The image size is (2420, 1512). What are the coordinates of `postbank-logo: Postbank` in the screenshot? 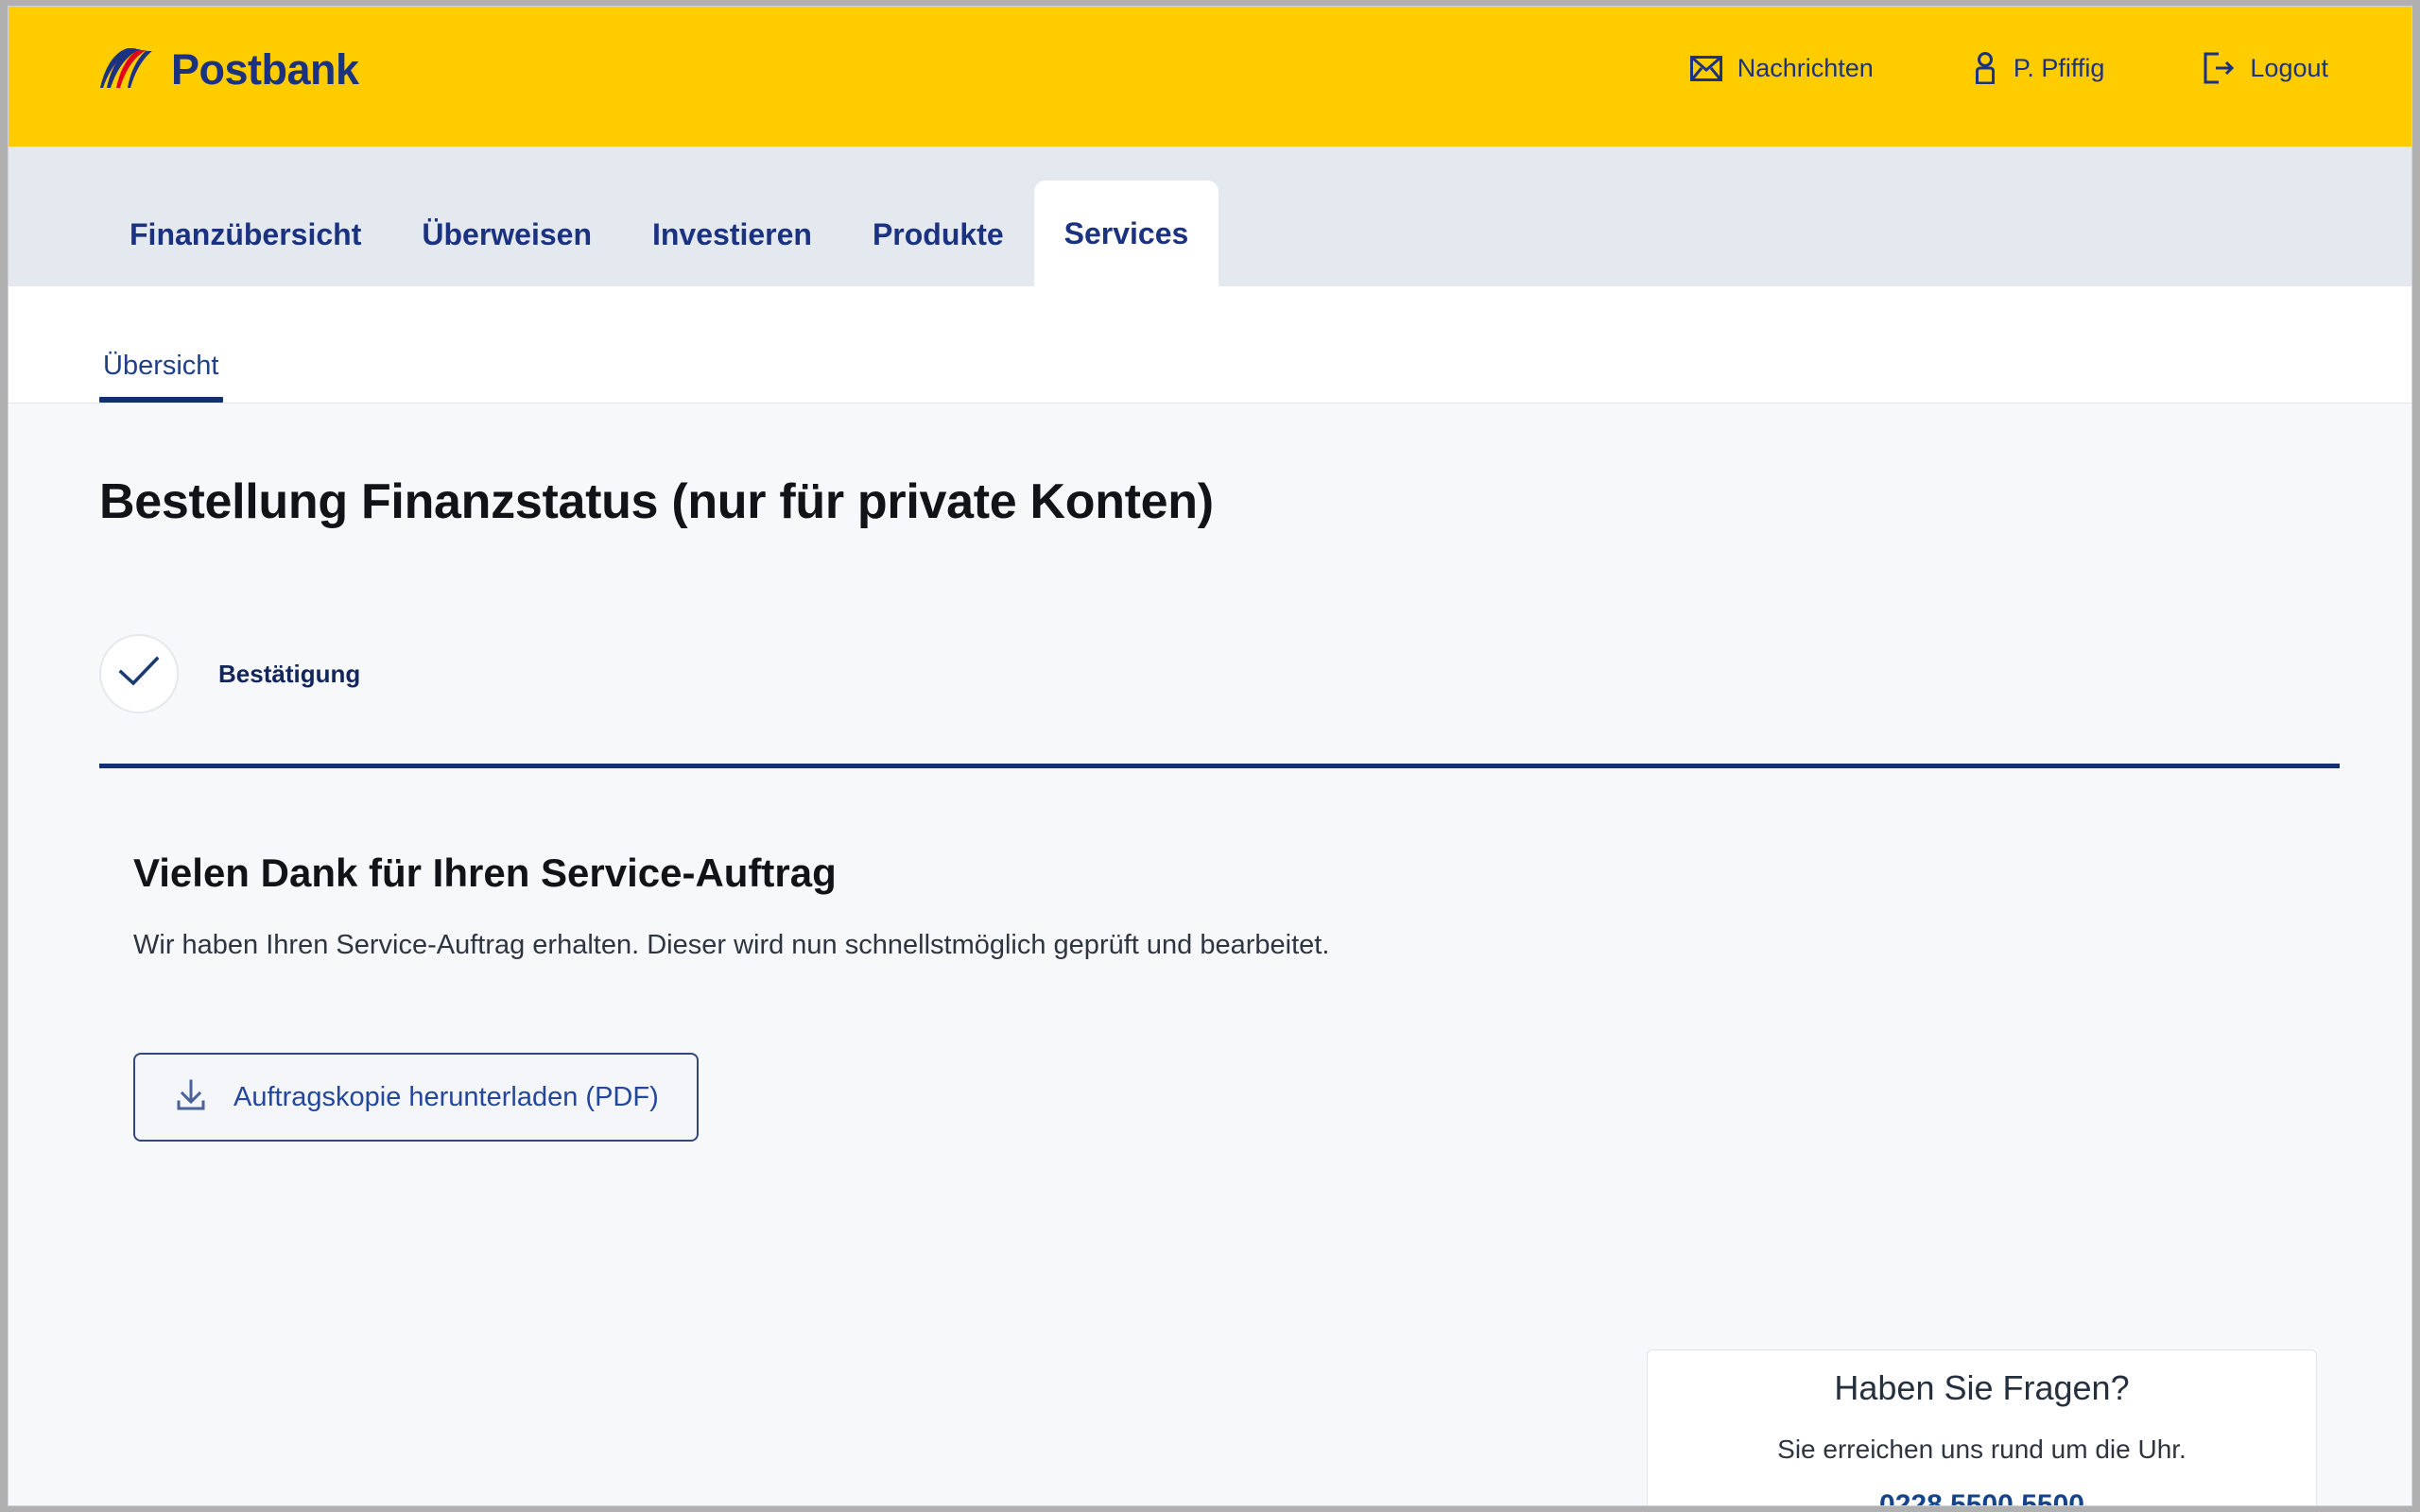 It's located at (229, 69).